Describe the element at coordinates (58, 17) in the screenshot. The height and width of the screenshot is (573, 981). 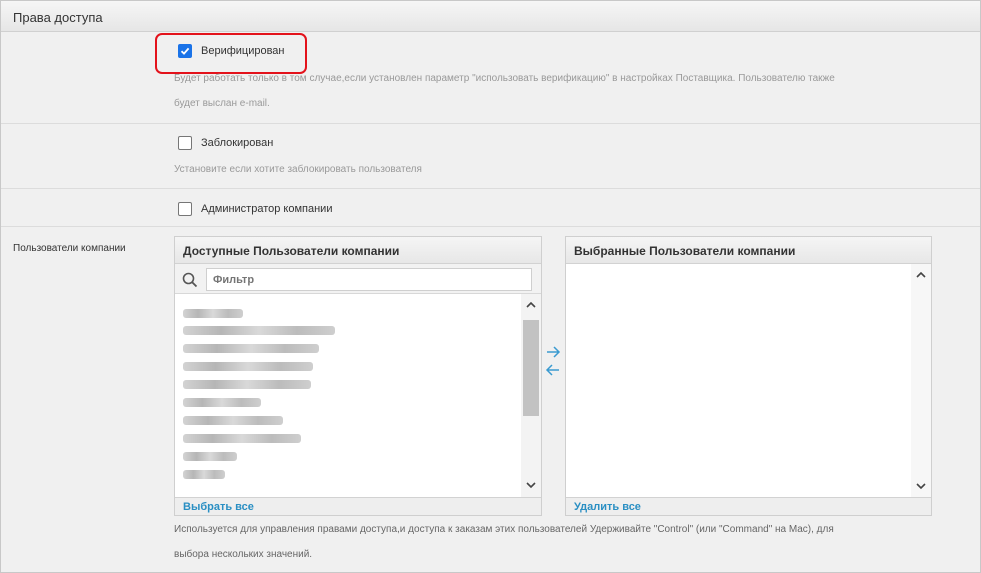
I see `panel-title: Права доступа` at that location.